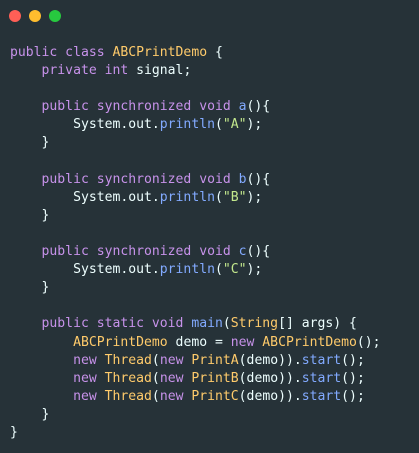  Describe the element at coordinates (234, 197) in the screenshot. I see `code-token: "B"` at that location.